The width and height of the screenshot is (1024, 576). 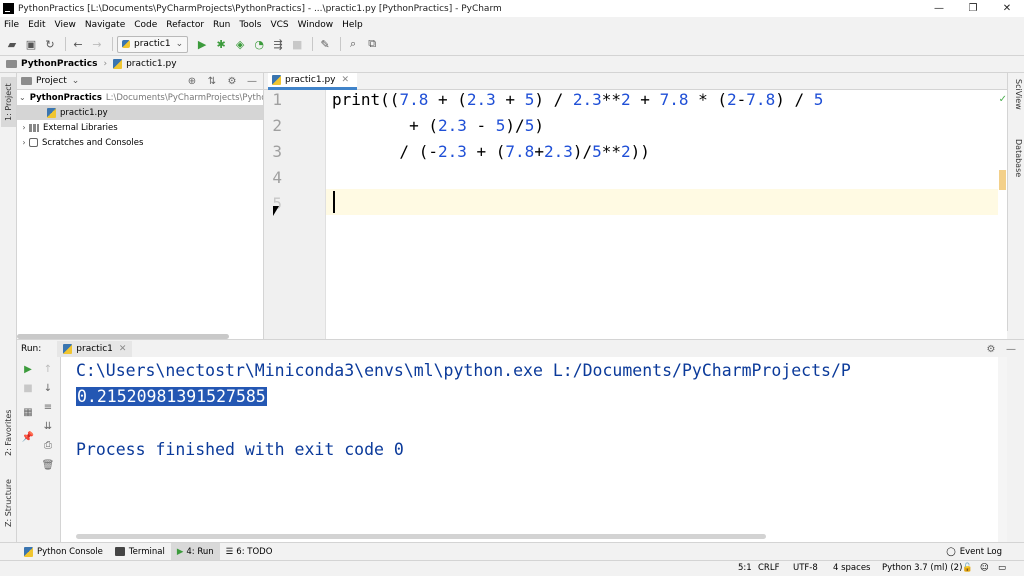 What do you see at coordinates (28, 412) in the screenshot?
I see `restore-layout-icon: ▦` at bounding box center [28, 412].